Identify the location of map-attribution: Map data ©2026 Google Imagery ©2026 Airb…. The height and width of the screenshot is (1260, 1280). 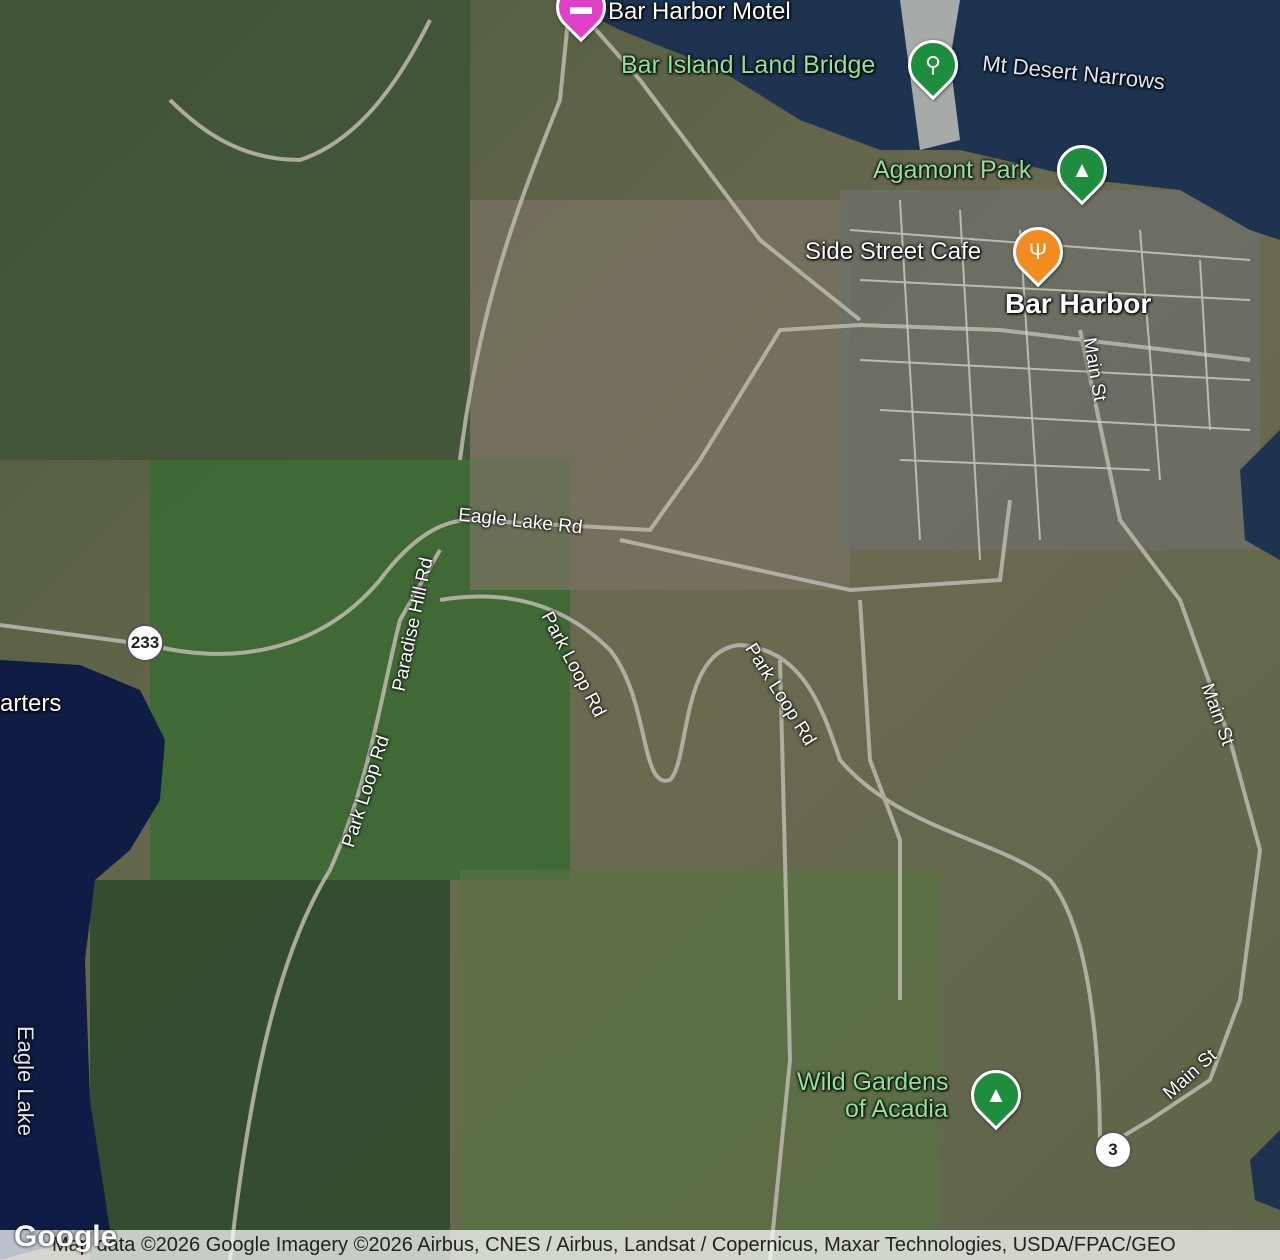
(640, 1245).